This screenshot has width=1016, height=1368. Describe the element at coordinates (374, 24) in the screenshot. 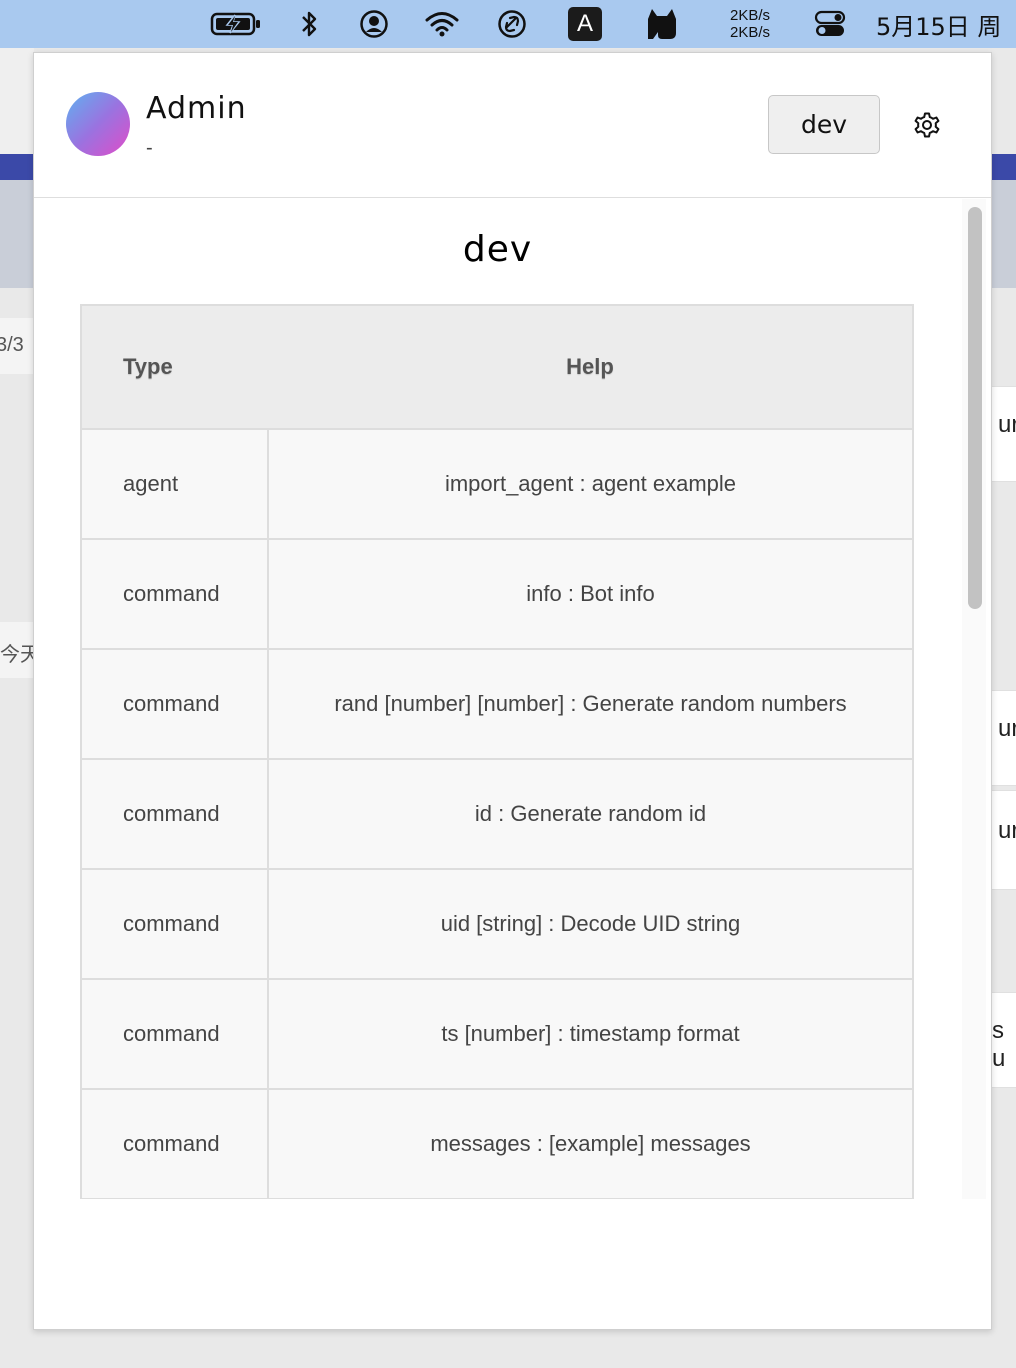

I see `user-circle-icon` at that location.